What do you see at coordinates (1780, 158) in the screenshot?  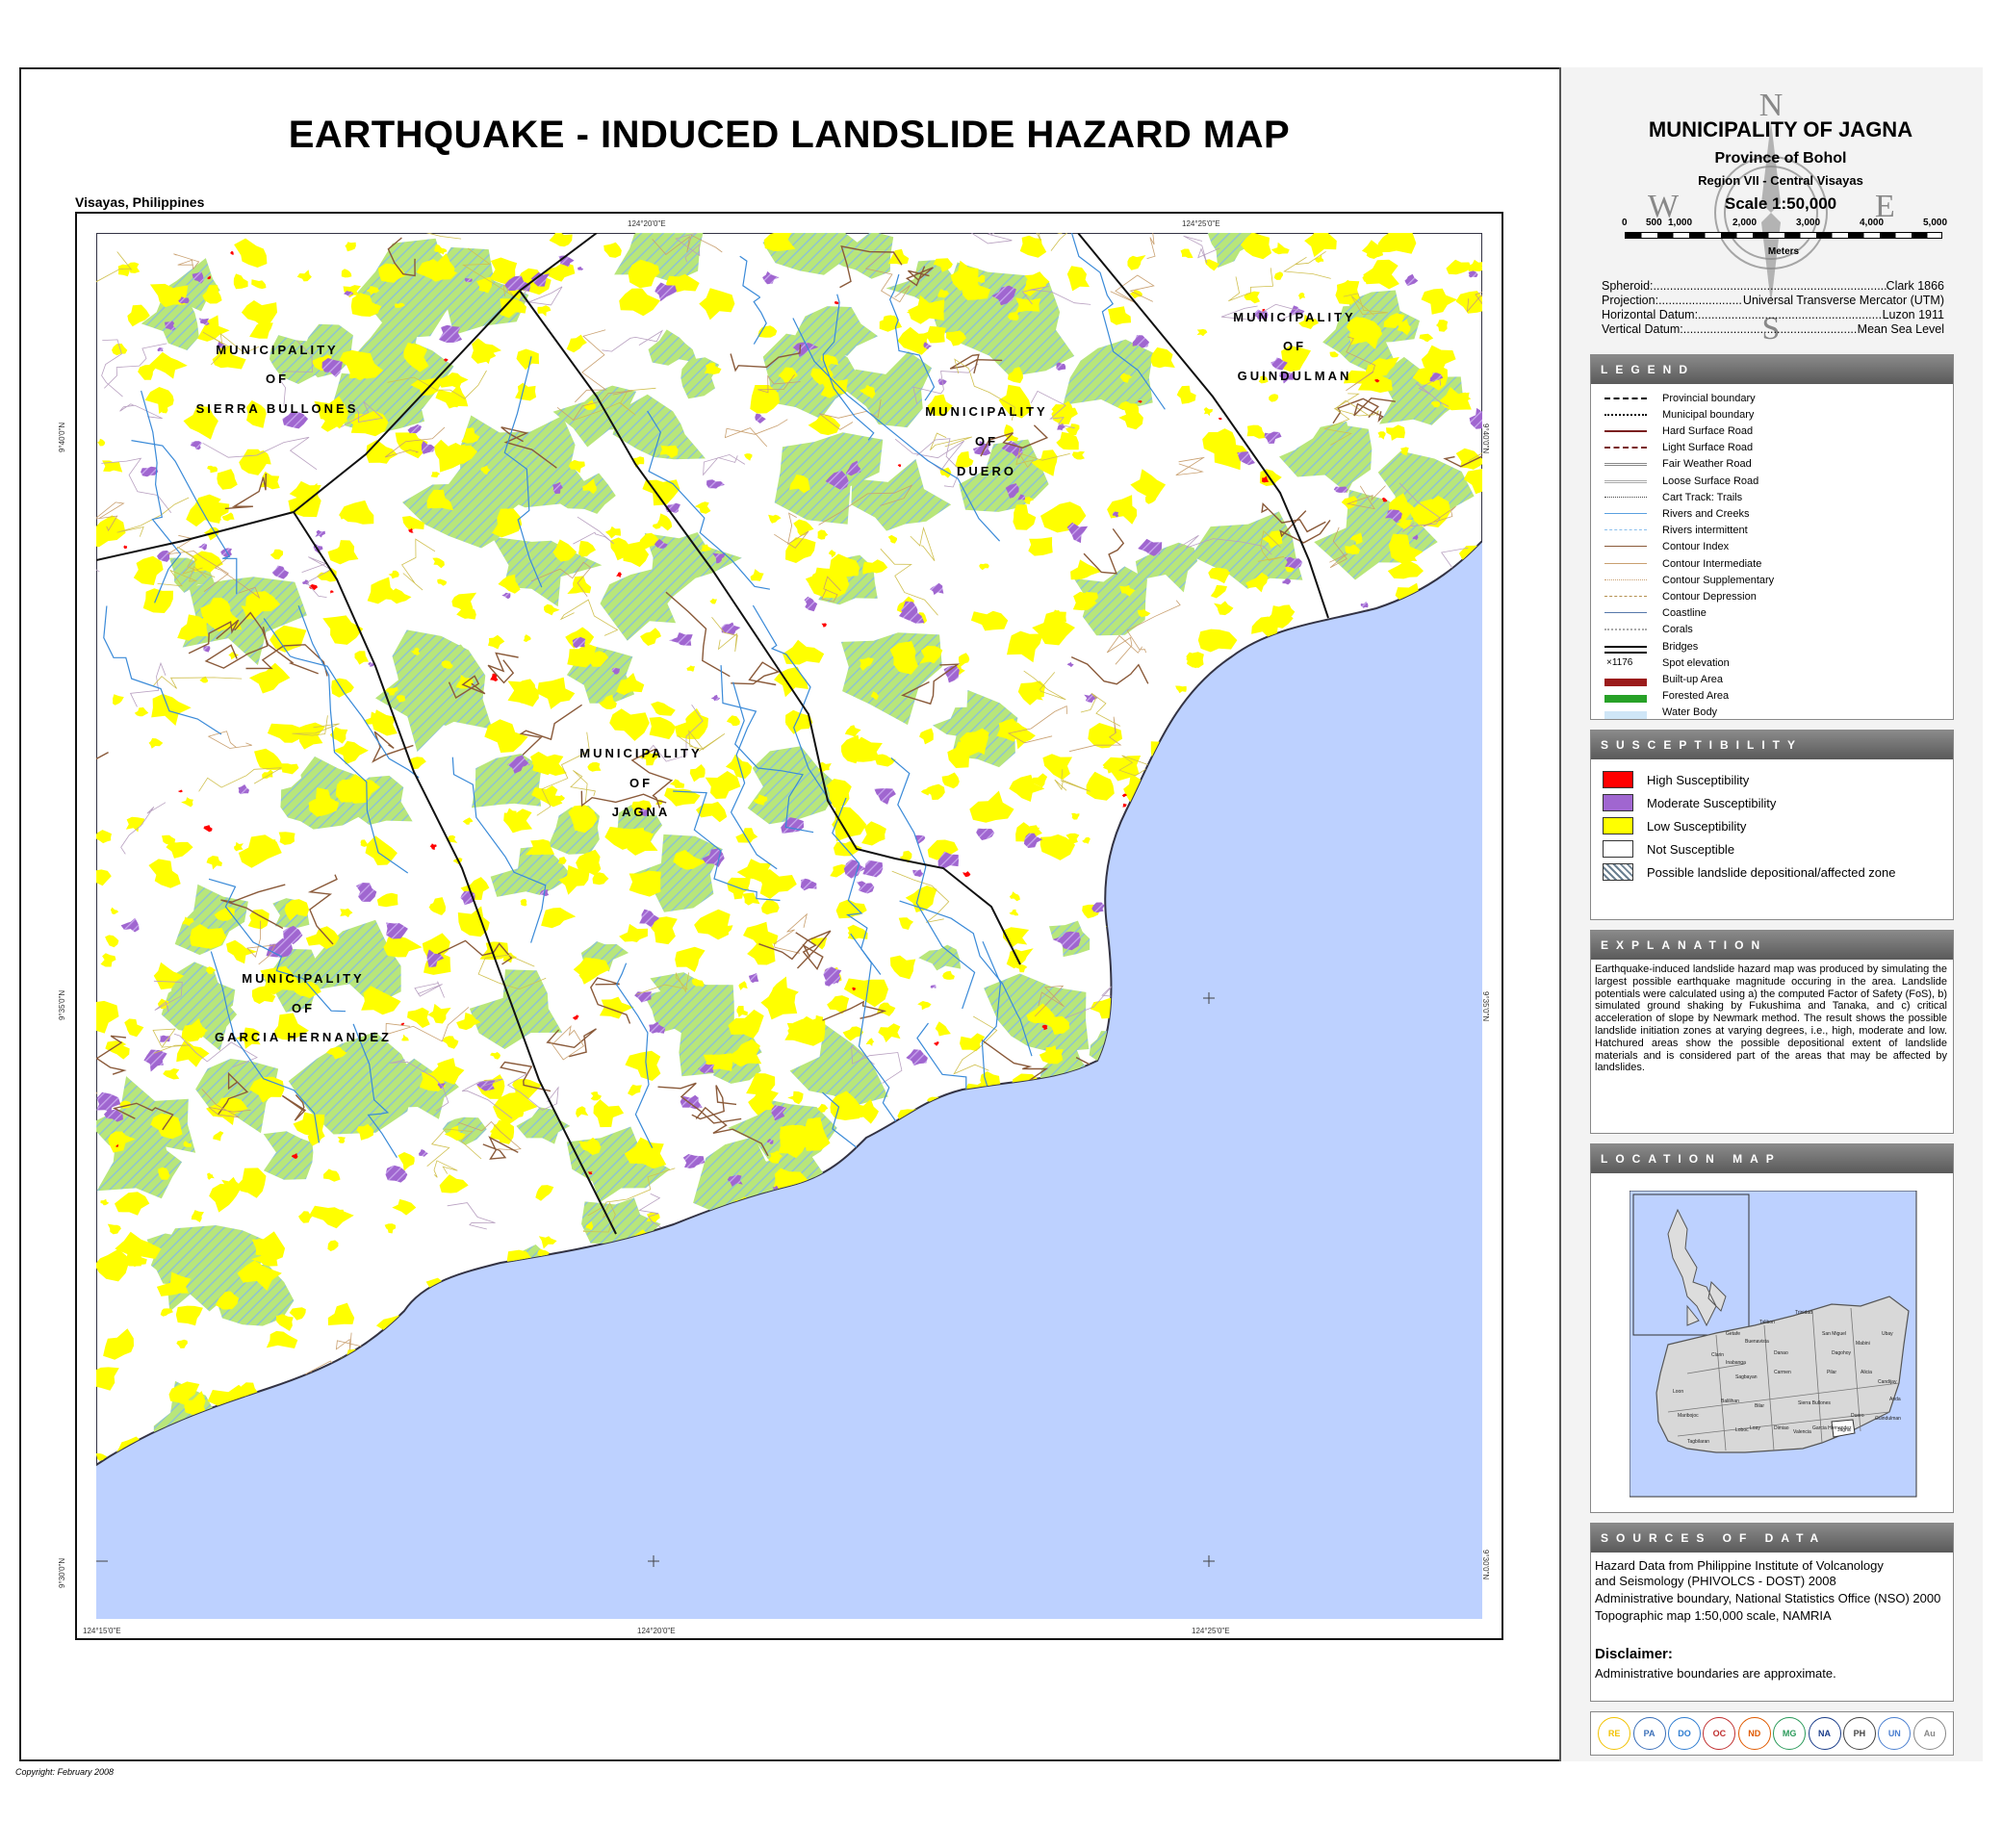 I see `province-name: Province of Bohol` at bounding box center [1780, 158].